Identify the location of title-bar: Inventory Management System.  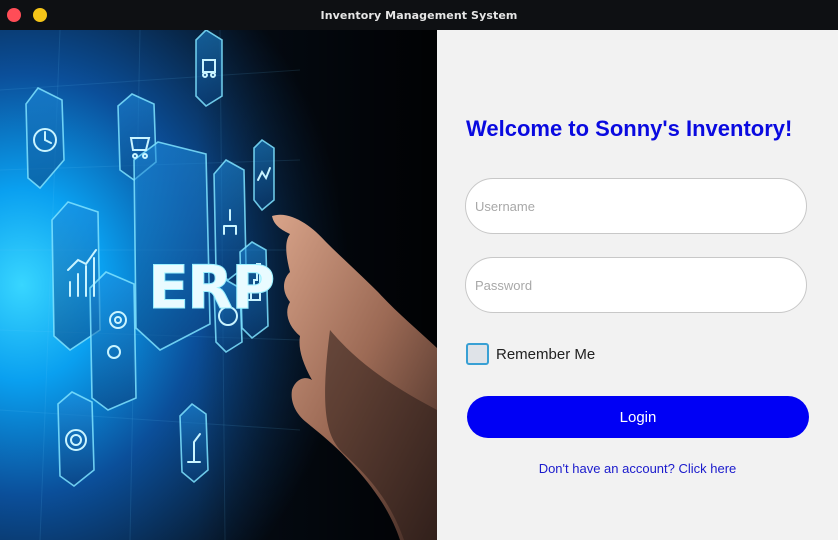
(419, 15).